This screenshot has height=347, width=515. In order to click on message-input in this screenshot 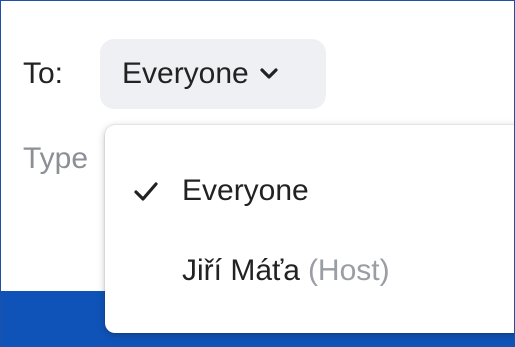, I will do `click(68, 159)`.